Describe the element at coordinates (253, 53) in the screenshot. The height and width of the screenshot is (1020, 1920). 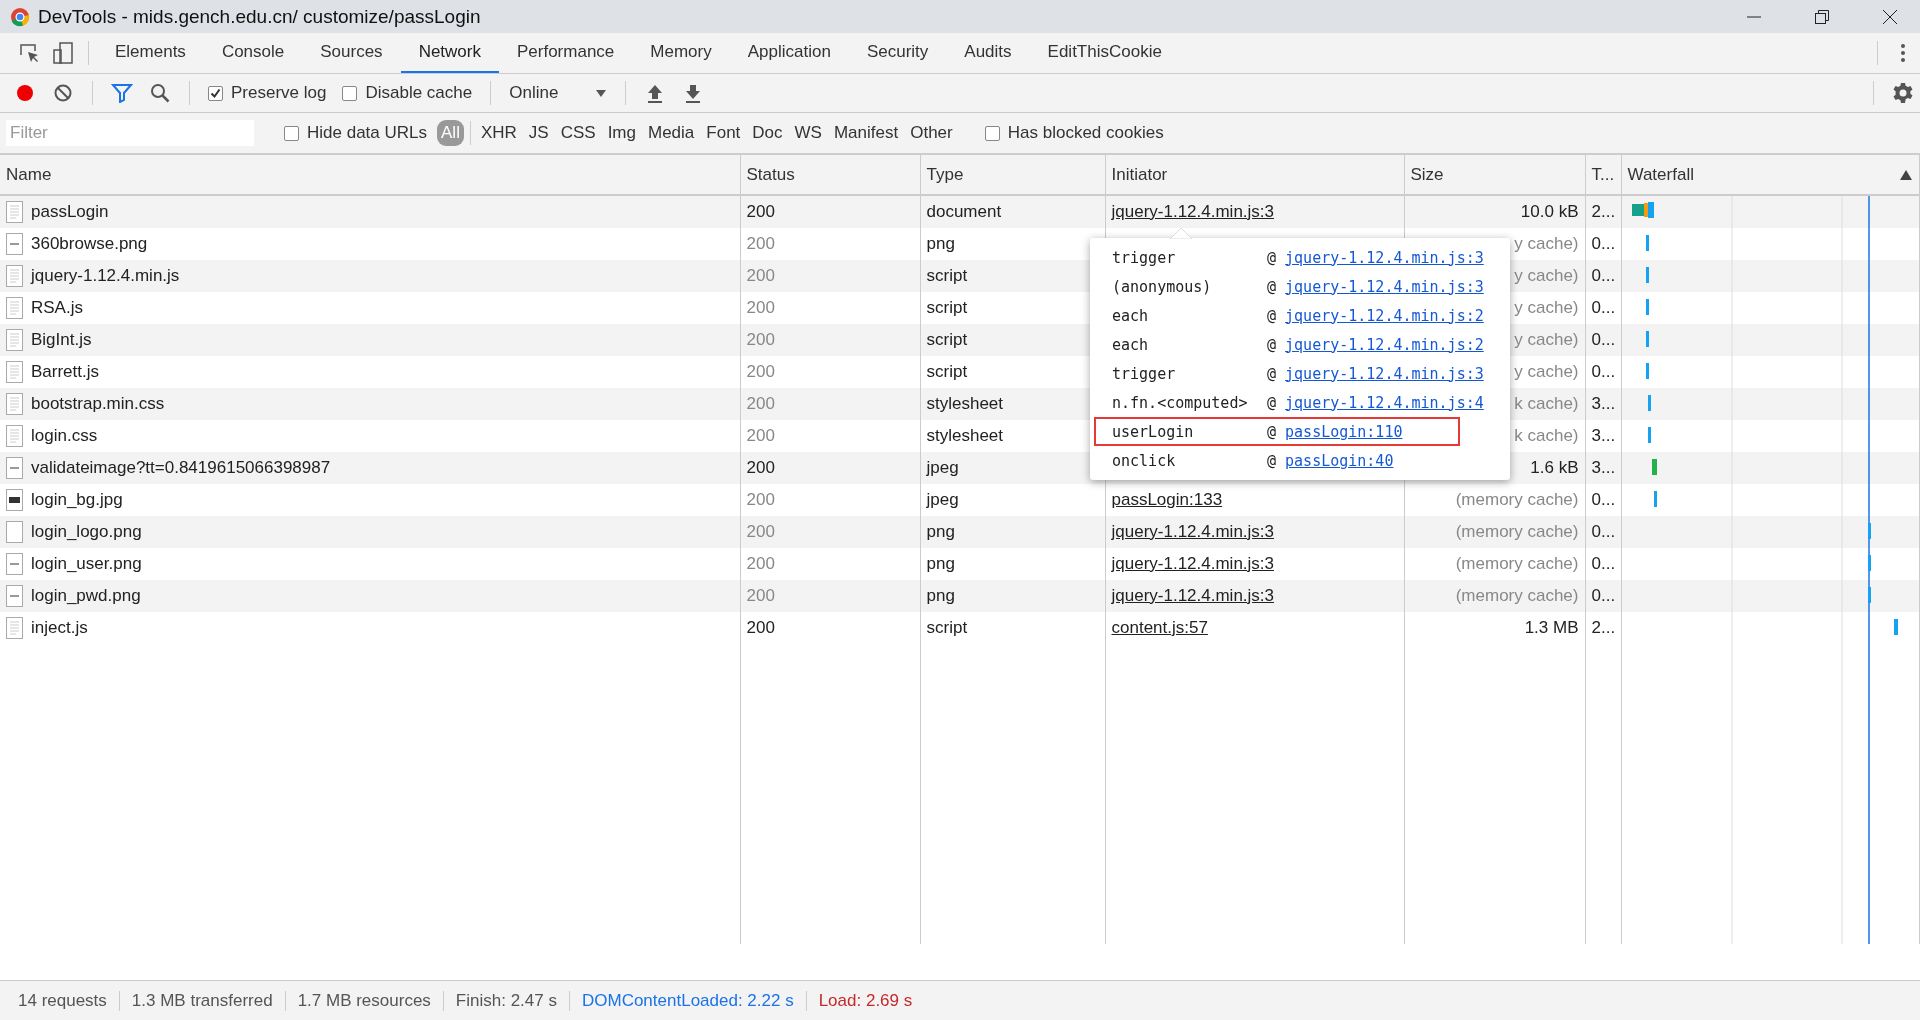
I see `tab: Console` at that location.